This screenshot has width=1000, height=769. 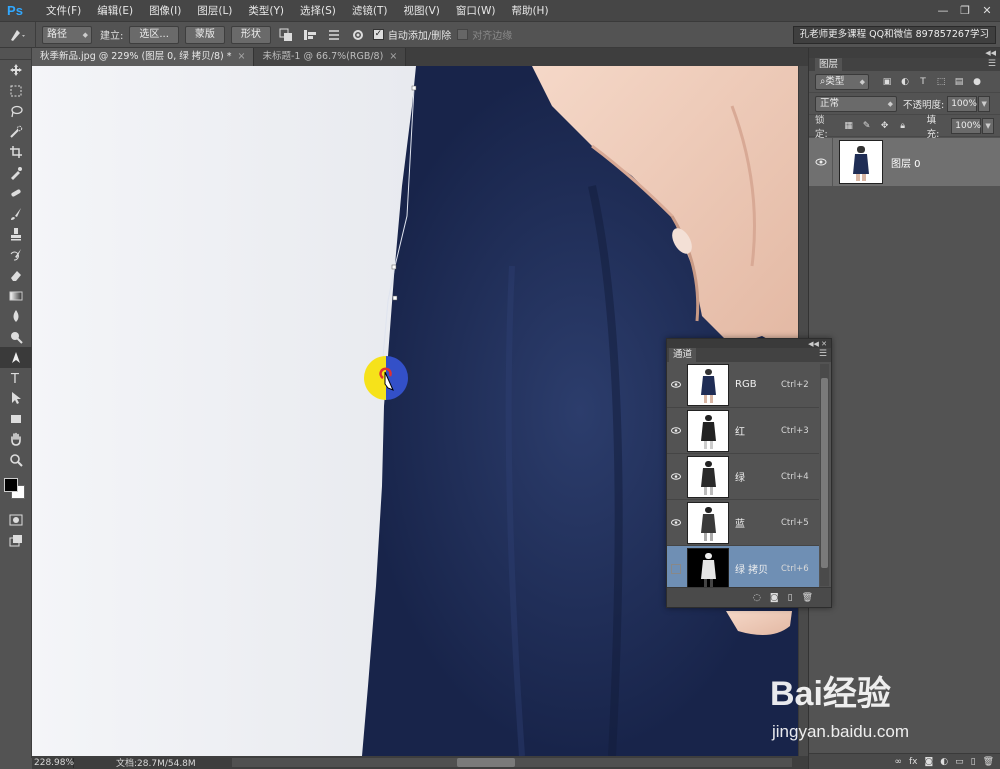 What do you see at coordinates (16, 132) in the screenshot?
I see `quick-selection-tool-icon` at bounding box center [16, 132].